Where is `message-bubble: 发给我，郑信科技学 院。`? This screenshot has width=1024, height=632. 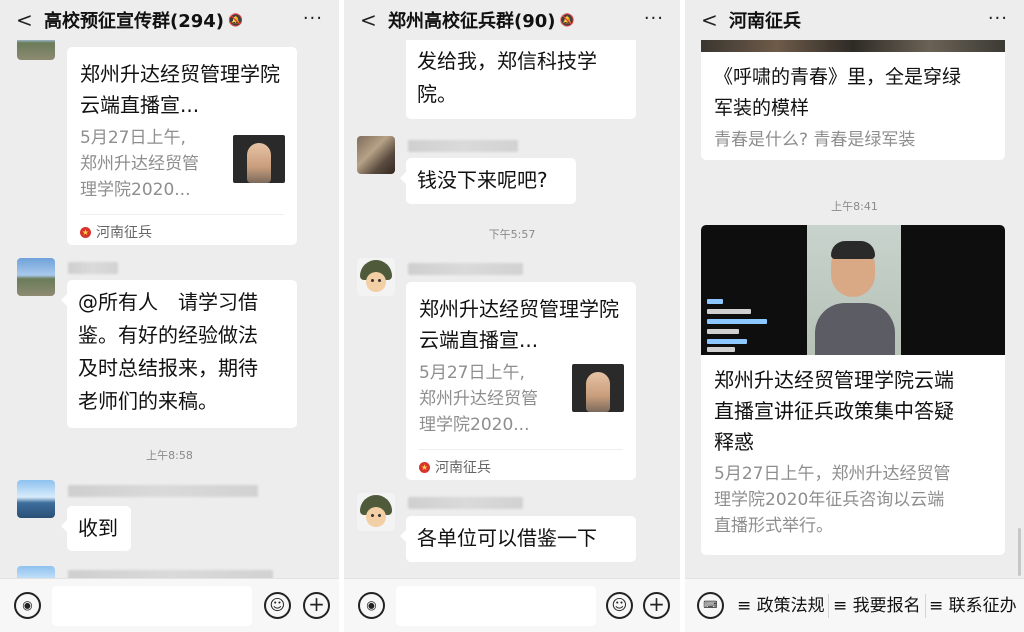 message-bubble: 发给我，郑信科技学 院。 is located at coordinates (521, 79).